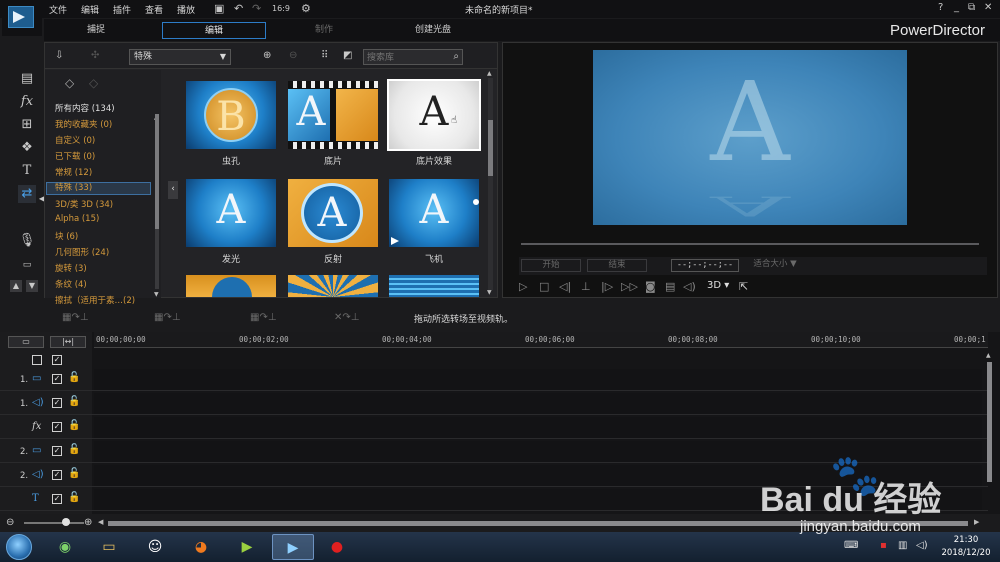 The width and height of the screenshot is (1000, 562). Describe the element at coordinates (27, 102) in the screenshot. I see `fx-room-icon: fx` at that location.